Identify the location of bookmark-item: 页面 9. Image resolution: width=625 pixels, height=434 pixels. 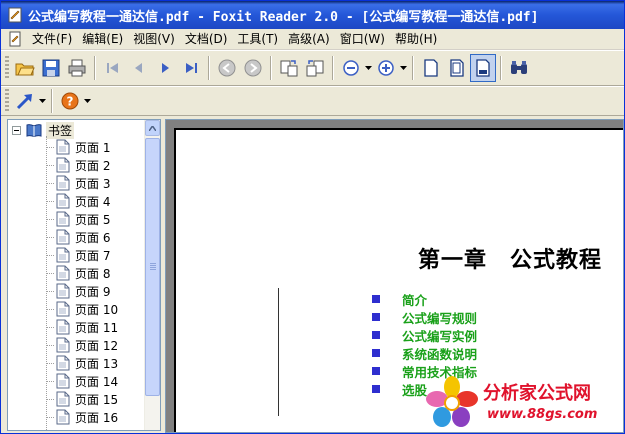
(78, 291).